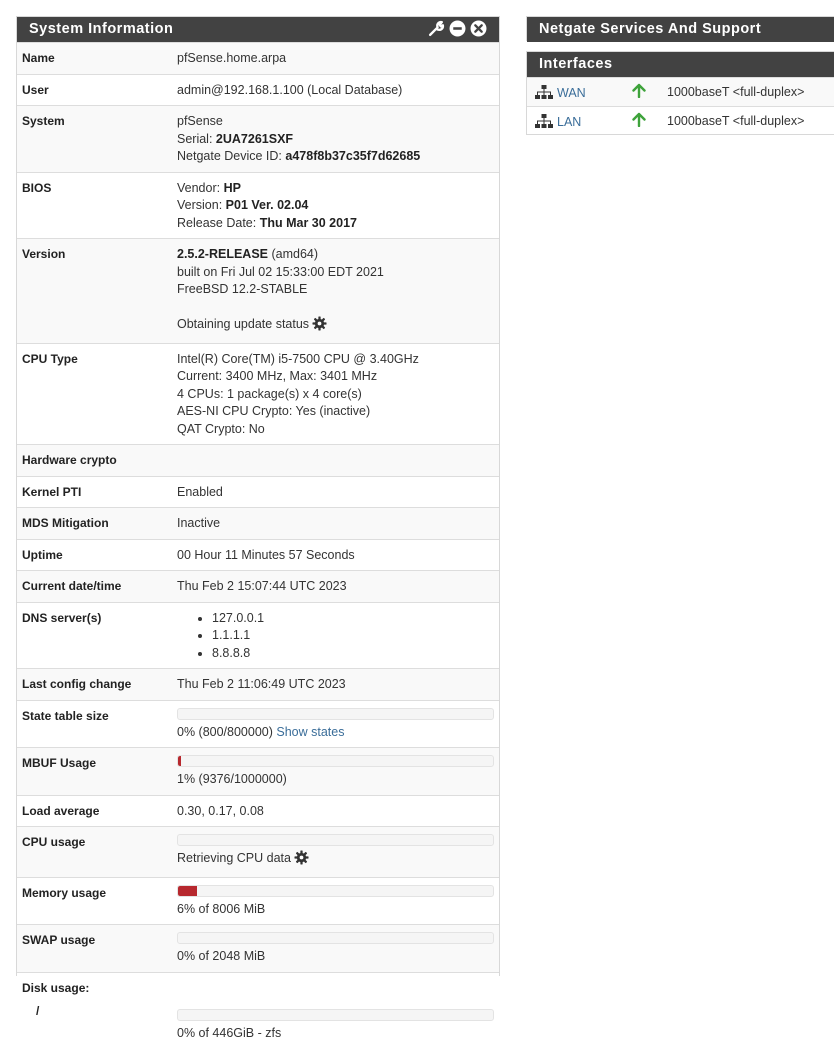  I want to click on cpu-usage-progress, so click(335, 840).